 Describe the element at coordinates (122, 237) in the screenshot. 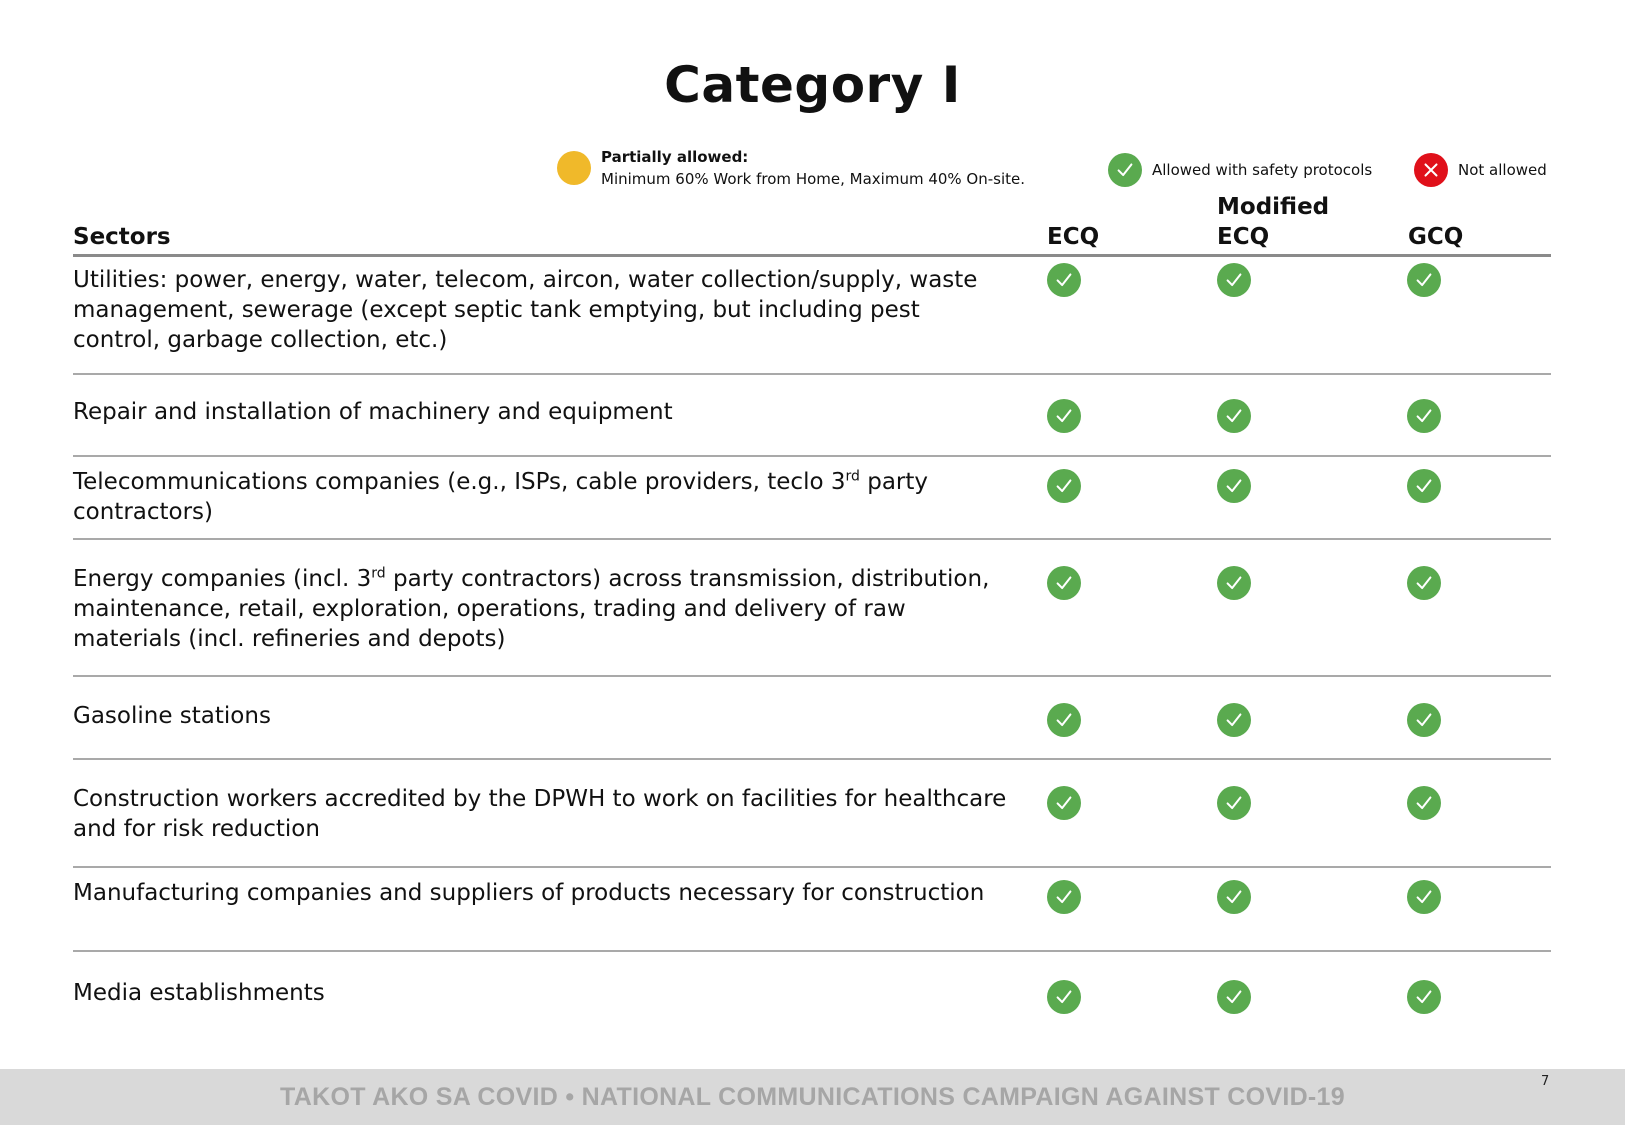

I see `header-sectors: Sectors` at that location.